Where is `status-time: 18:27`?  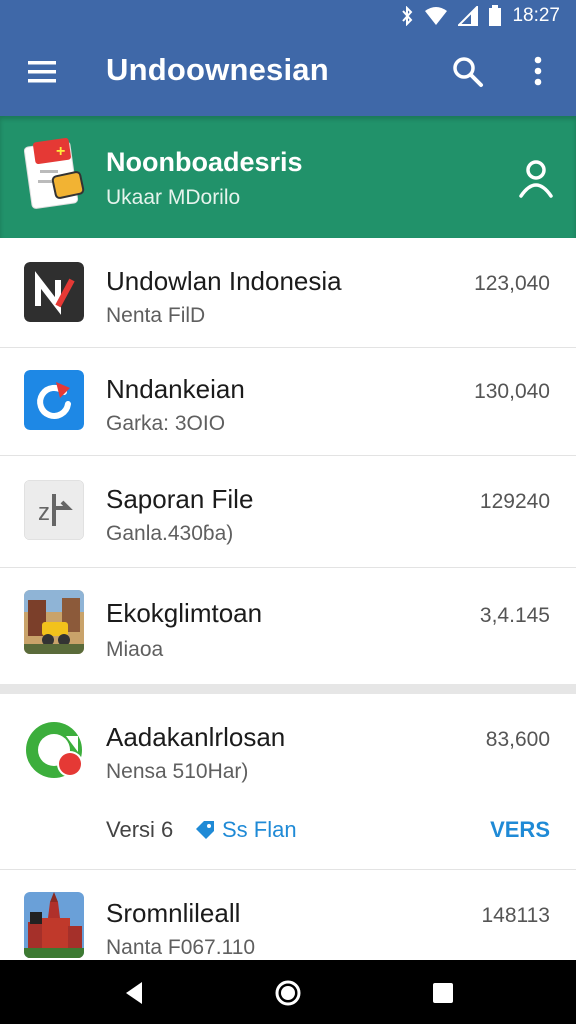 status-time: 18:27 is located at coordinates (536, 15).